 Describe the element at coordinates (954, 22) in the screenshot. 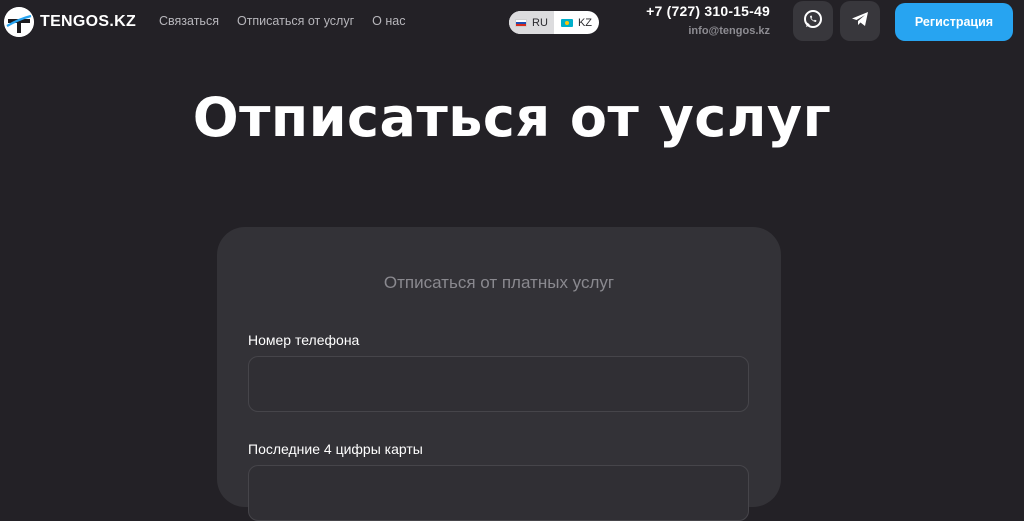

I see `register-button: Регистрация` at that location.